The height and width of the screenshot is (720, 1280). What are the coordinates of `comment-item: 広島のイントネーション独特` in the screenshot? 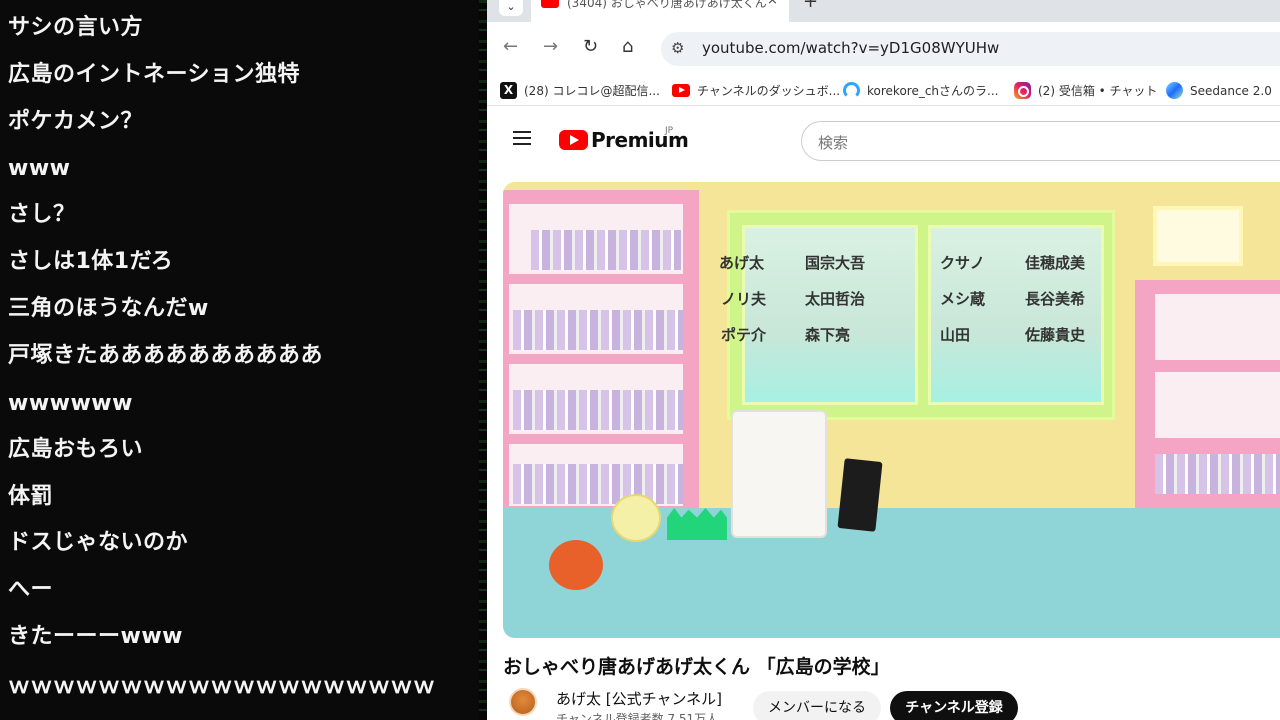 It's located at (154, 74).